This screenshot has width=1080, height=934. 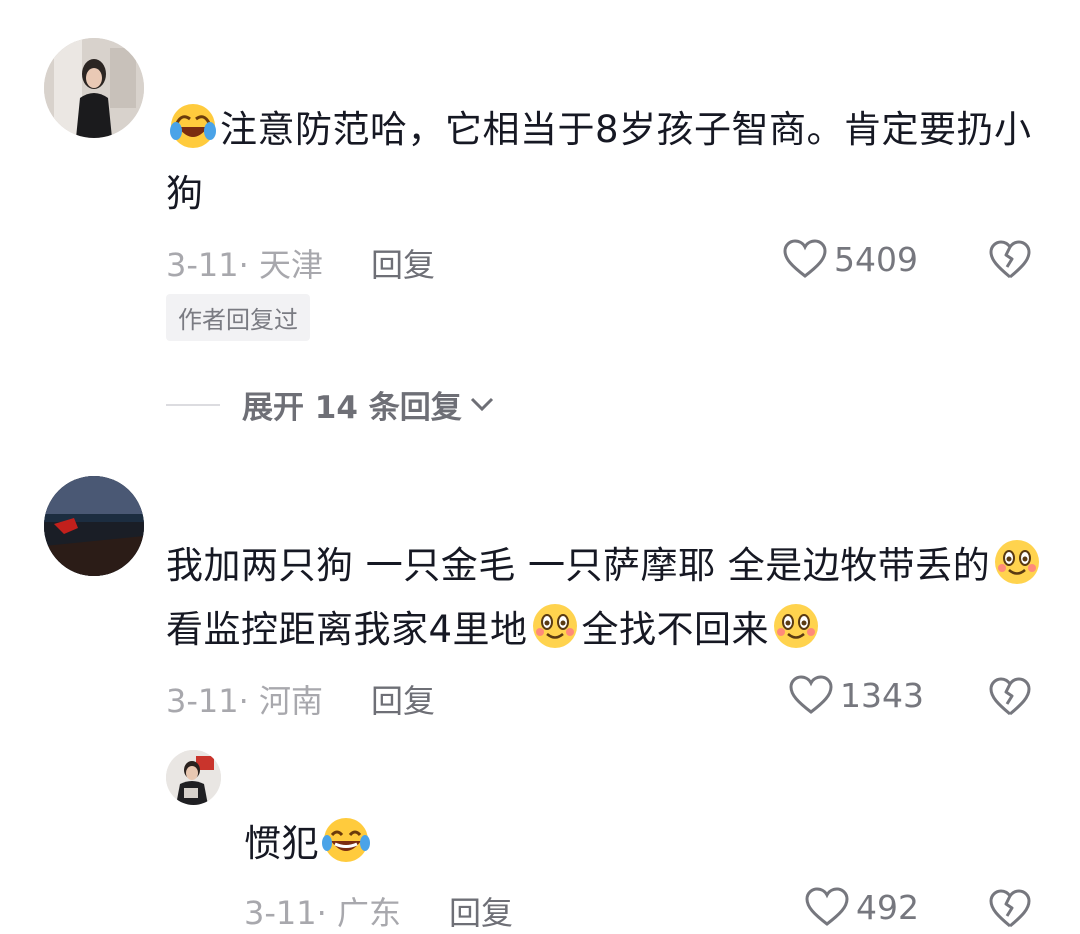 I want to click on divider-line, so click(x=193, y=404).